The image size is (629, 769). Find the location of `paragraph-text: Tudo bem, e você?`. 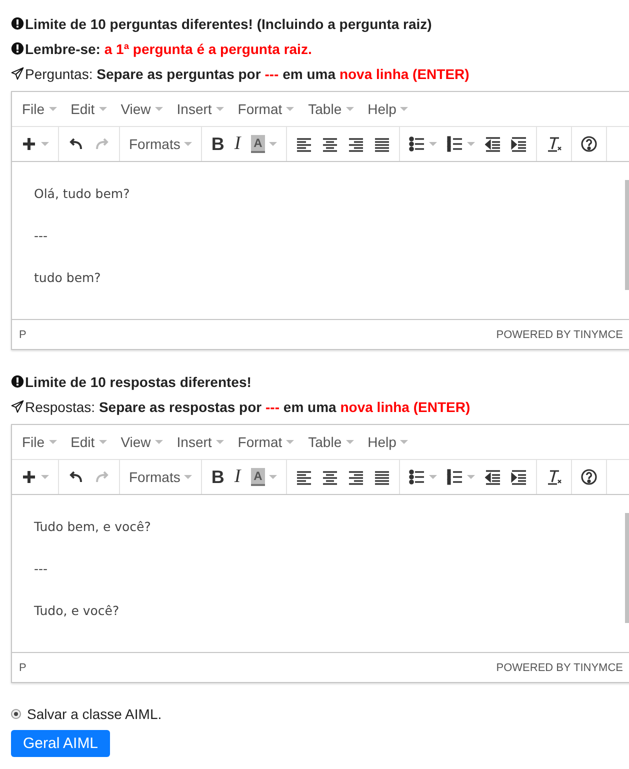

paragraph-text: Tudo bem, e você? is located at coordinates (93, 527).